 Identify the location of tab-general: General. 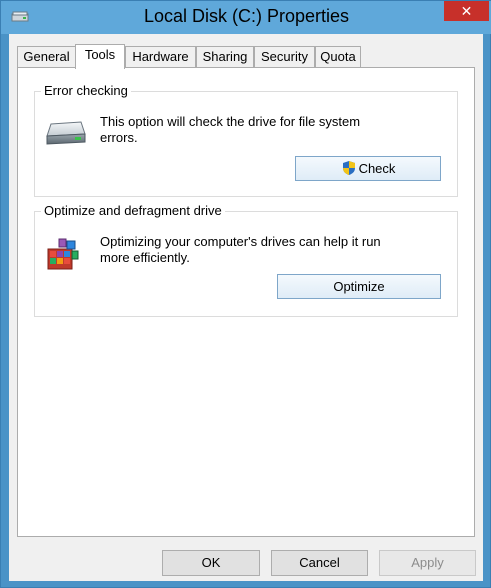
(46, 57).